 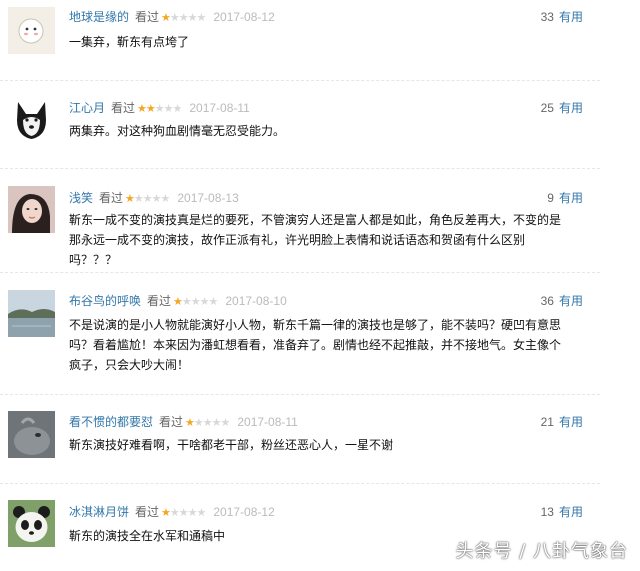 I want to click on review-user-link: 冰淇淋月饼, so click(x=99, y=512).